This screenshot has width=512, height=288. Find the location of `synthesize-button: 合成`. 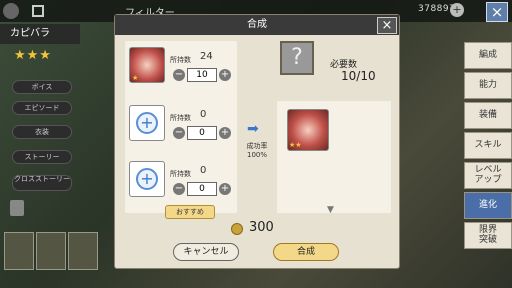

synthesize-button: 合成 is located at coordinates (306, 252).